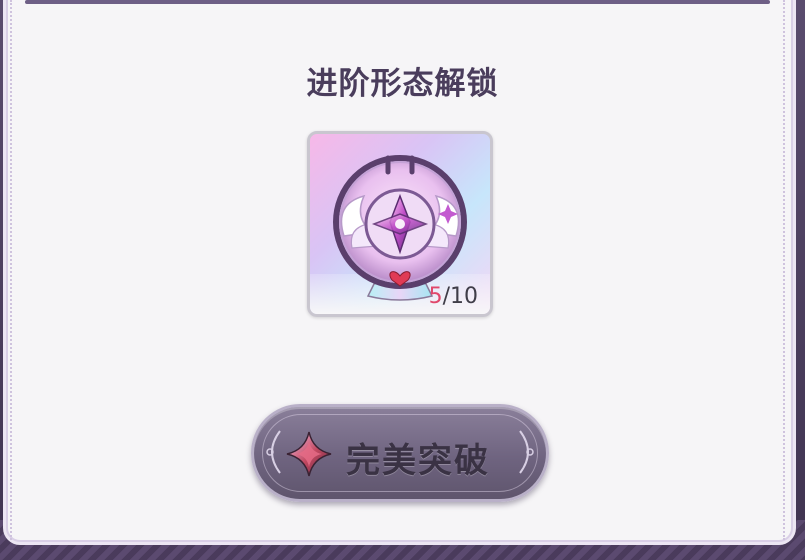 This screenshot has height=560, width=805. Describe the element at coordinates (418, 461) in the screenshot. I see `button-label: 完美突破` at that location.